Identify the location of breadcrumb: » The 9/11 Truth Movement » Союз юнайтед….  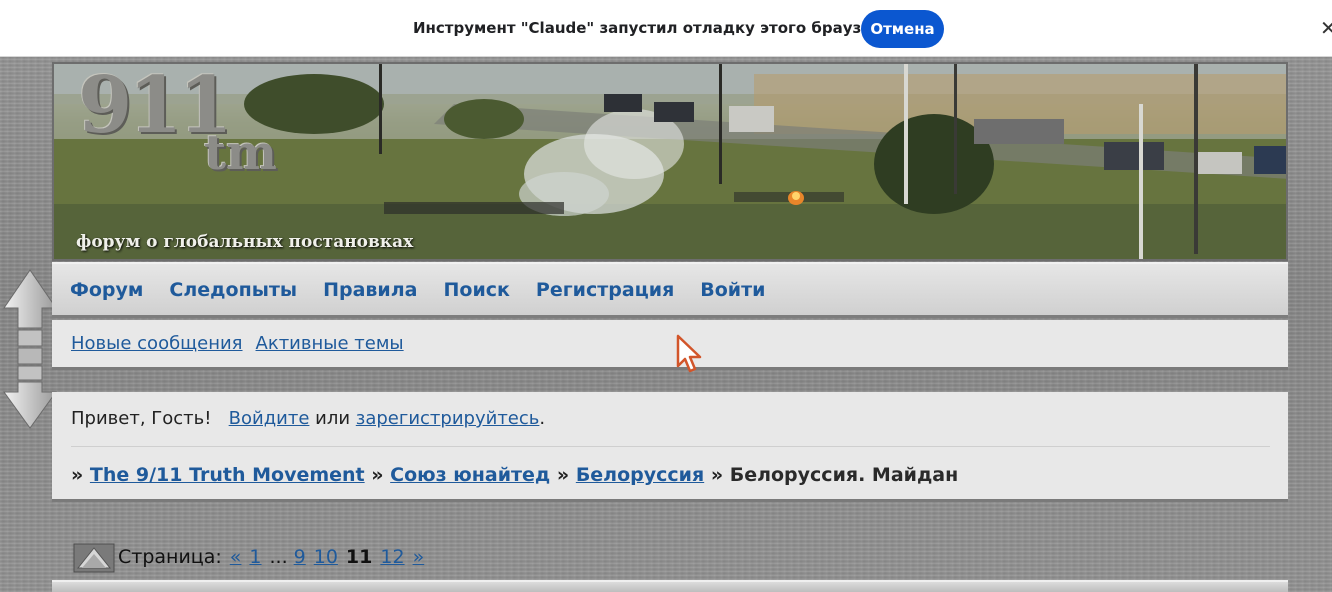
(514, 475).